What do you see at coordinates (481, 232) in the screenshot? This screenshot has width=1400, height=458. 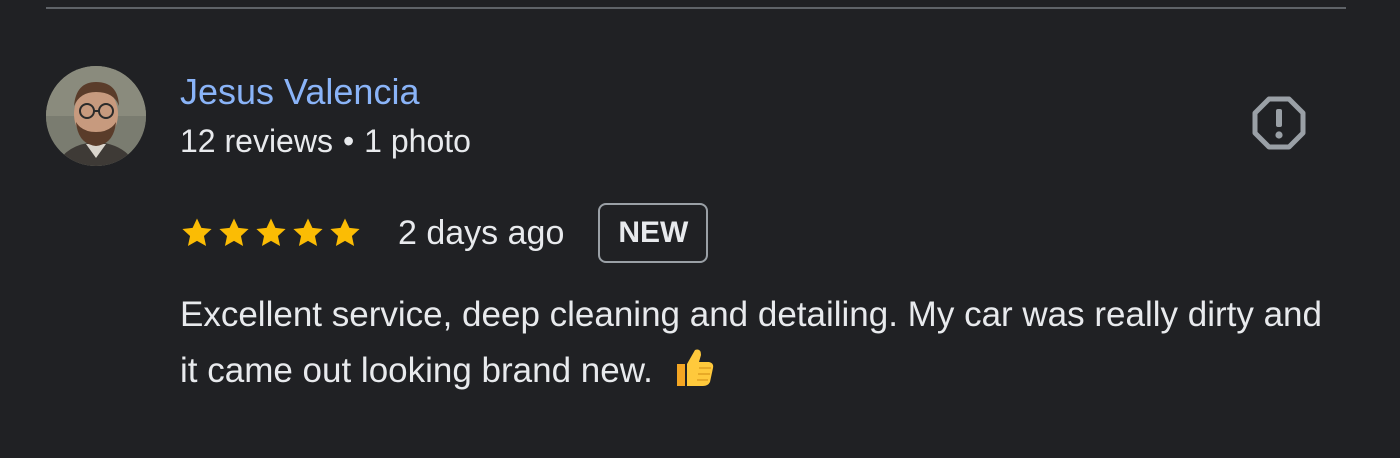 I see `review-date: 2 days ago` at bounding box center [481, 232].